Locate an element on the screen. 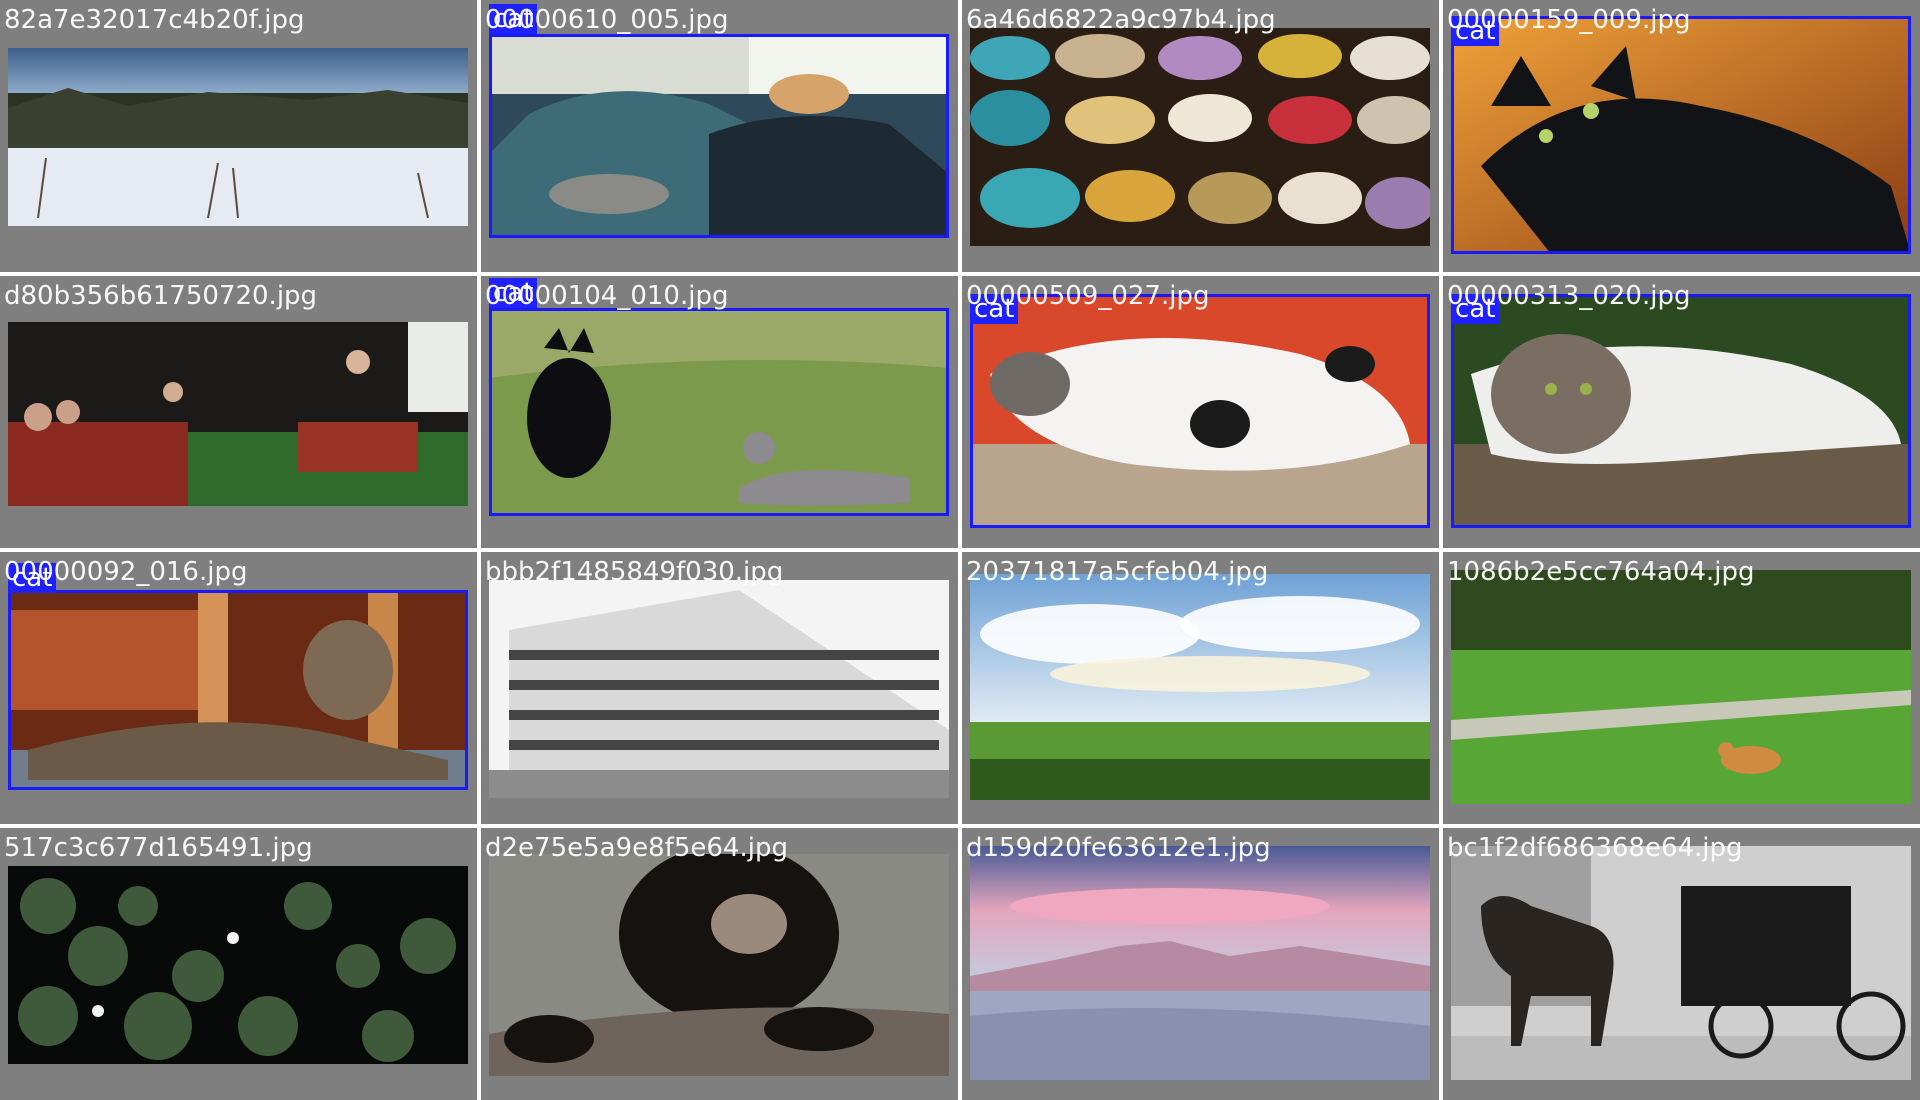  filename-label: bc1f2df686368e64.jpg is located at coordinates (1595, 848).